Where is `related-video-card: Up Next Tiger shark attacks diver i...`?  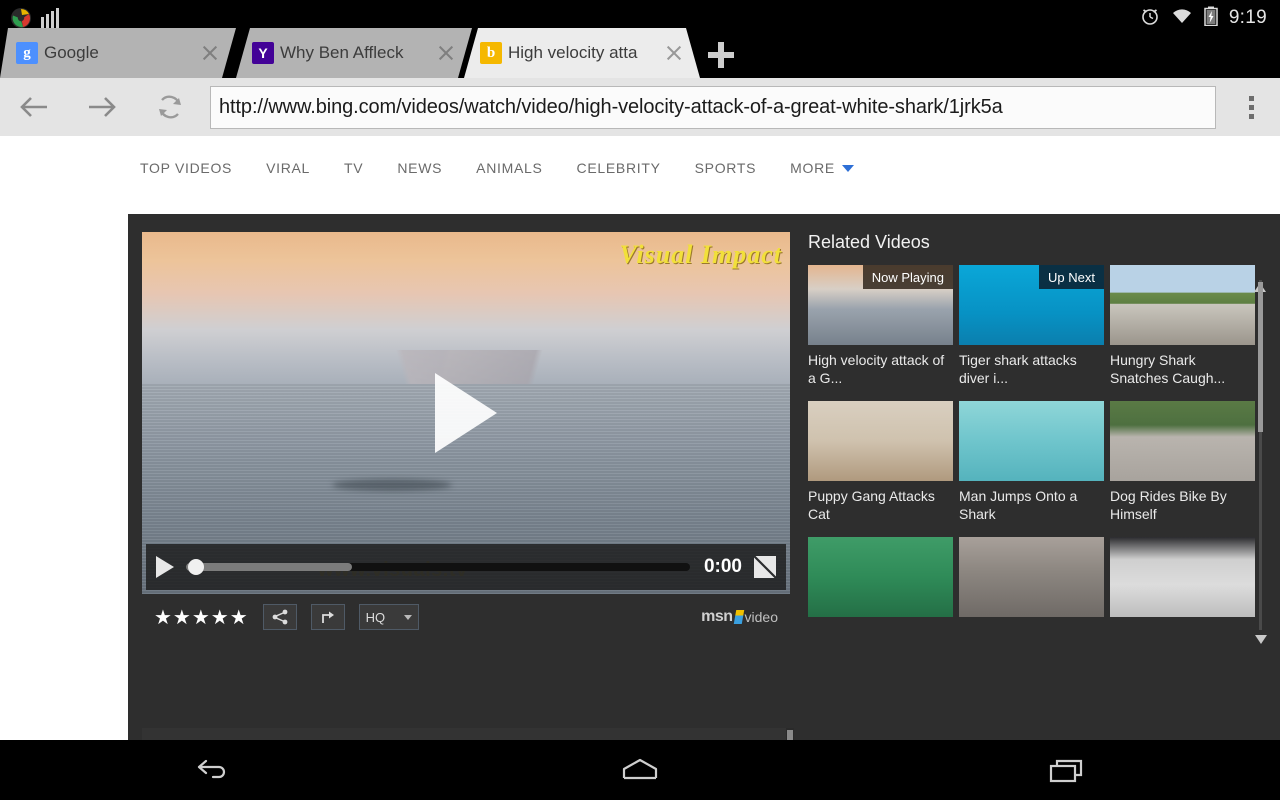 related-video-card: Up Next Tiger shark attacks diver i... is located at coordinates (1031, 326).